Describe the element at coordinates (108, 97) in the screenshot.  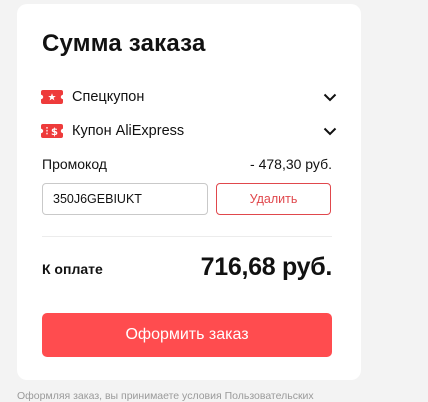
I see `special-coupon-label: Спецкупон` at that location.